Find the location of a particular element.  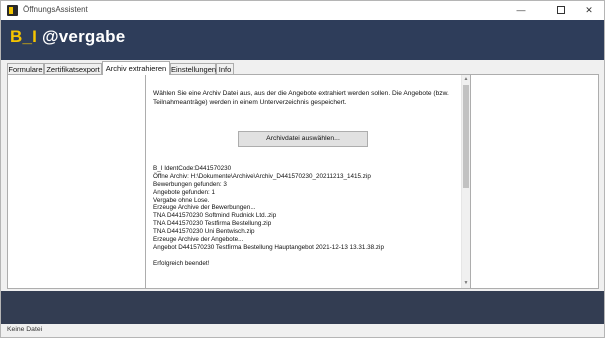

brand-logo: B_I @vergabe is located at coordinates (67, 37).